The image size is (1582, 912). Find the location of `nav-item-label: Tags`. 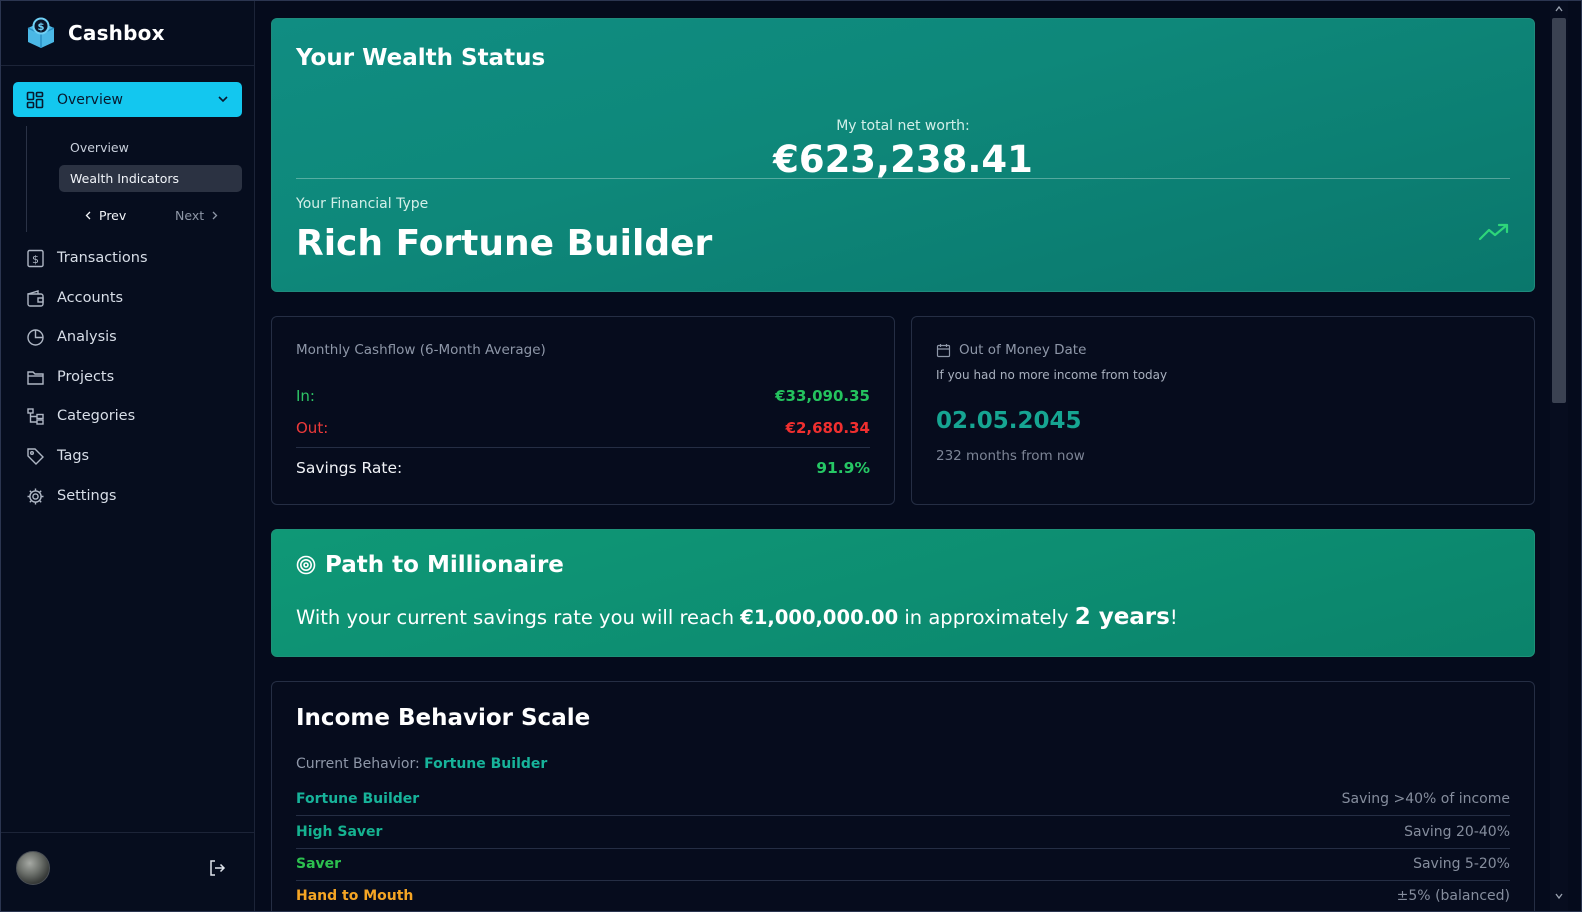

nav-item-label: Tags is located at coordinates (73, 456).